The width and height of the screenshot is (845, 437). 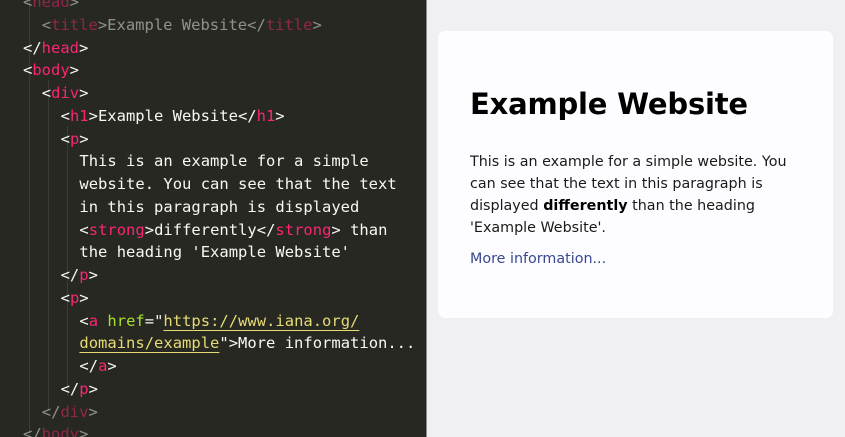 What do you see at coordinates (261, 320) in the screenshot?
I see `code-string-token: https://www.iana.org/` at bounding box center [261, 320].